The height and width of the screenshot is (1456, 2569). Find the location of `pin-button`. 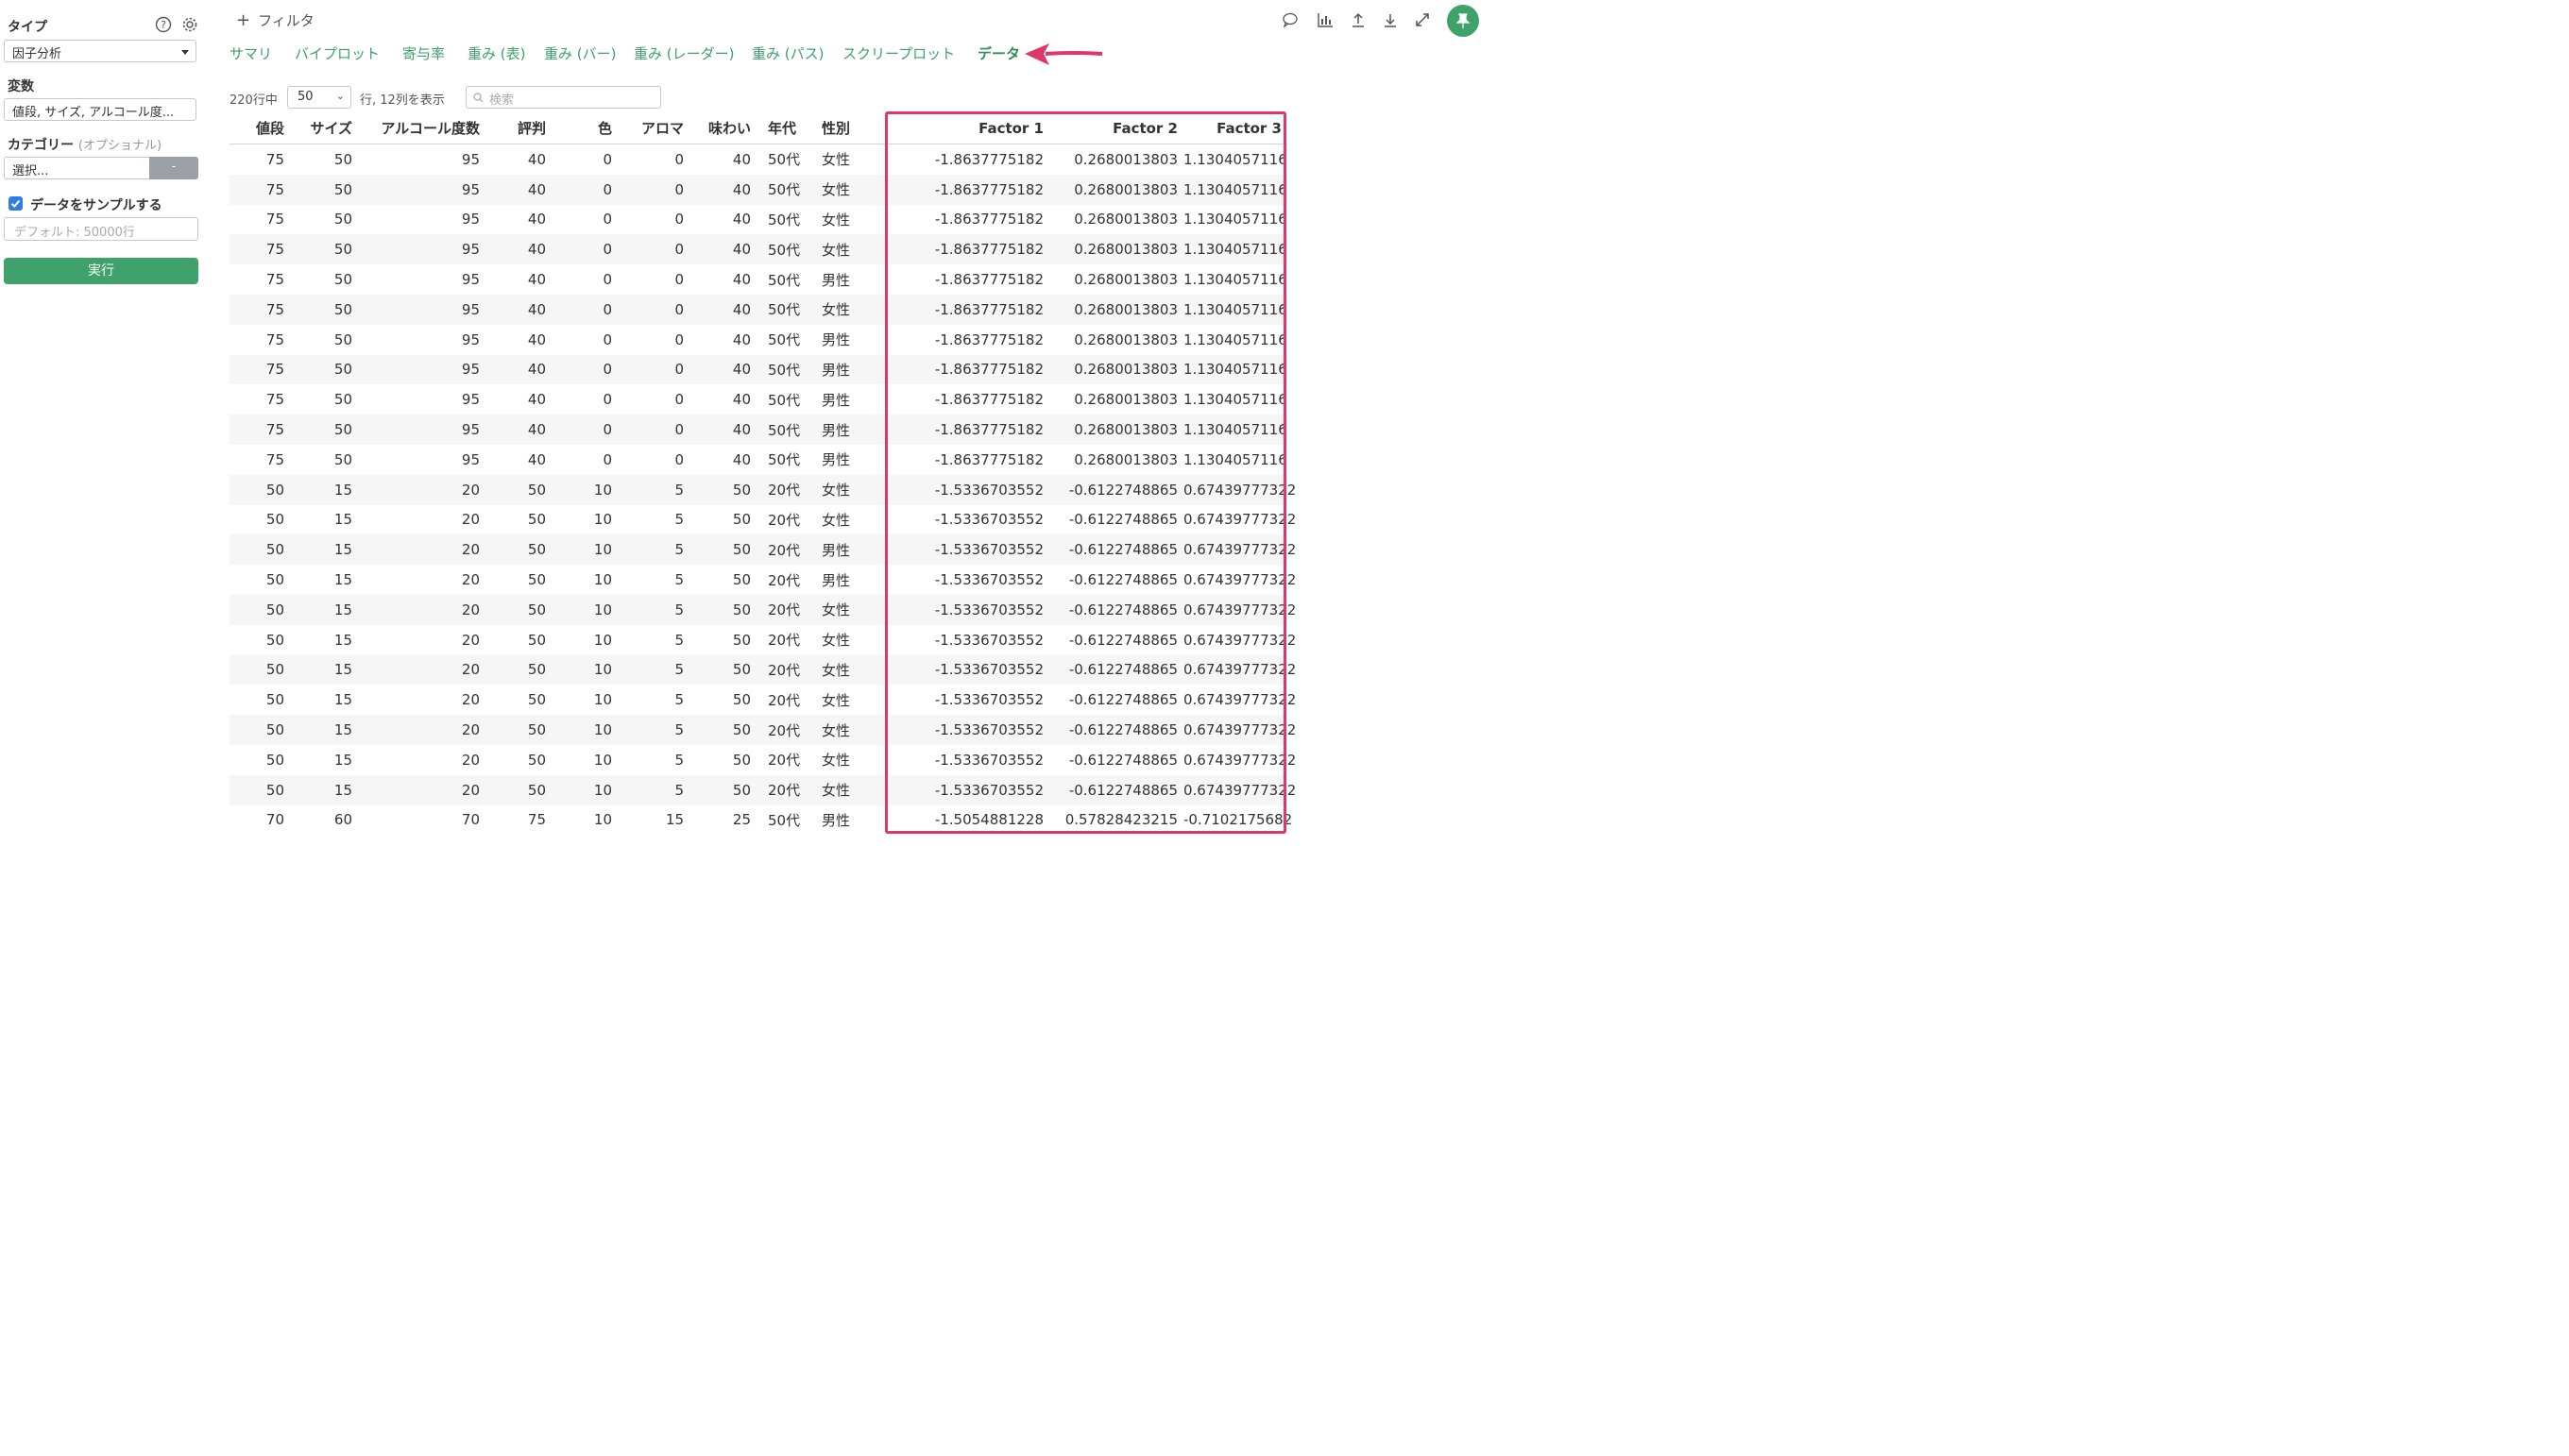

pin-button is located at coordinates (1463, 21).